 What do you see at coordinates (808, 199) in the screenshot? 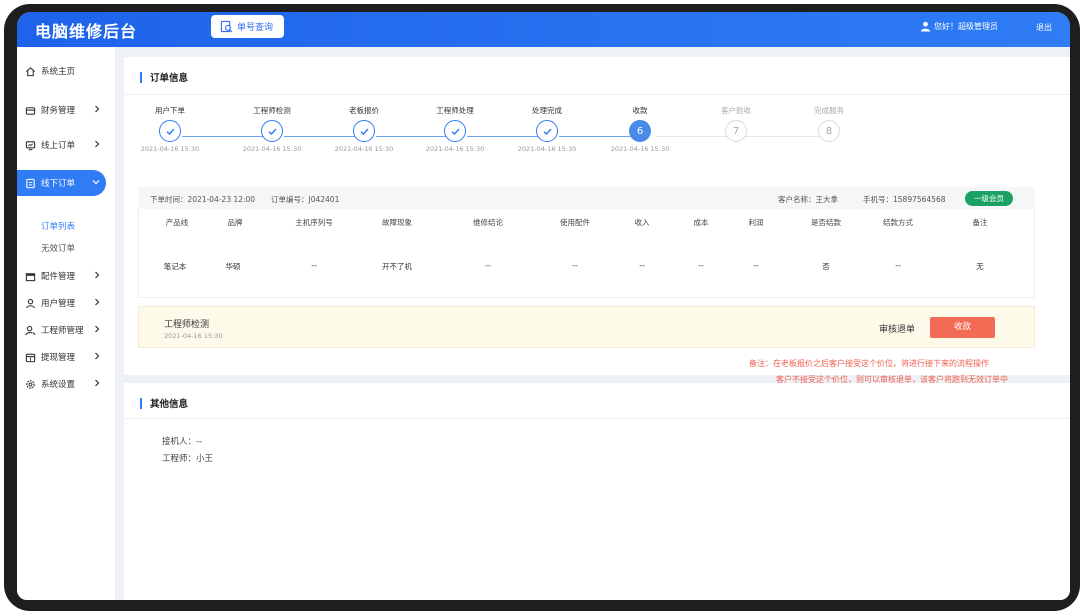
I see `customer-name: 客户名称：王大拿` at bounding box center [808, 199].